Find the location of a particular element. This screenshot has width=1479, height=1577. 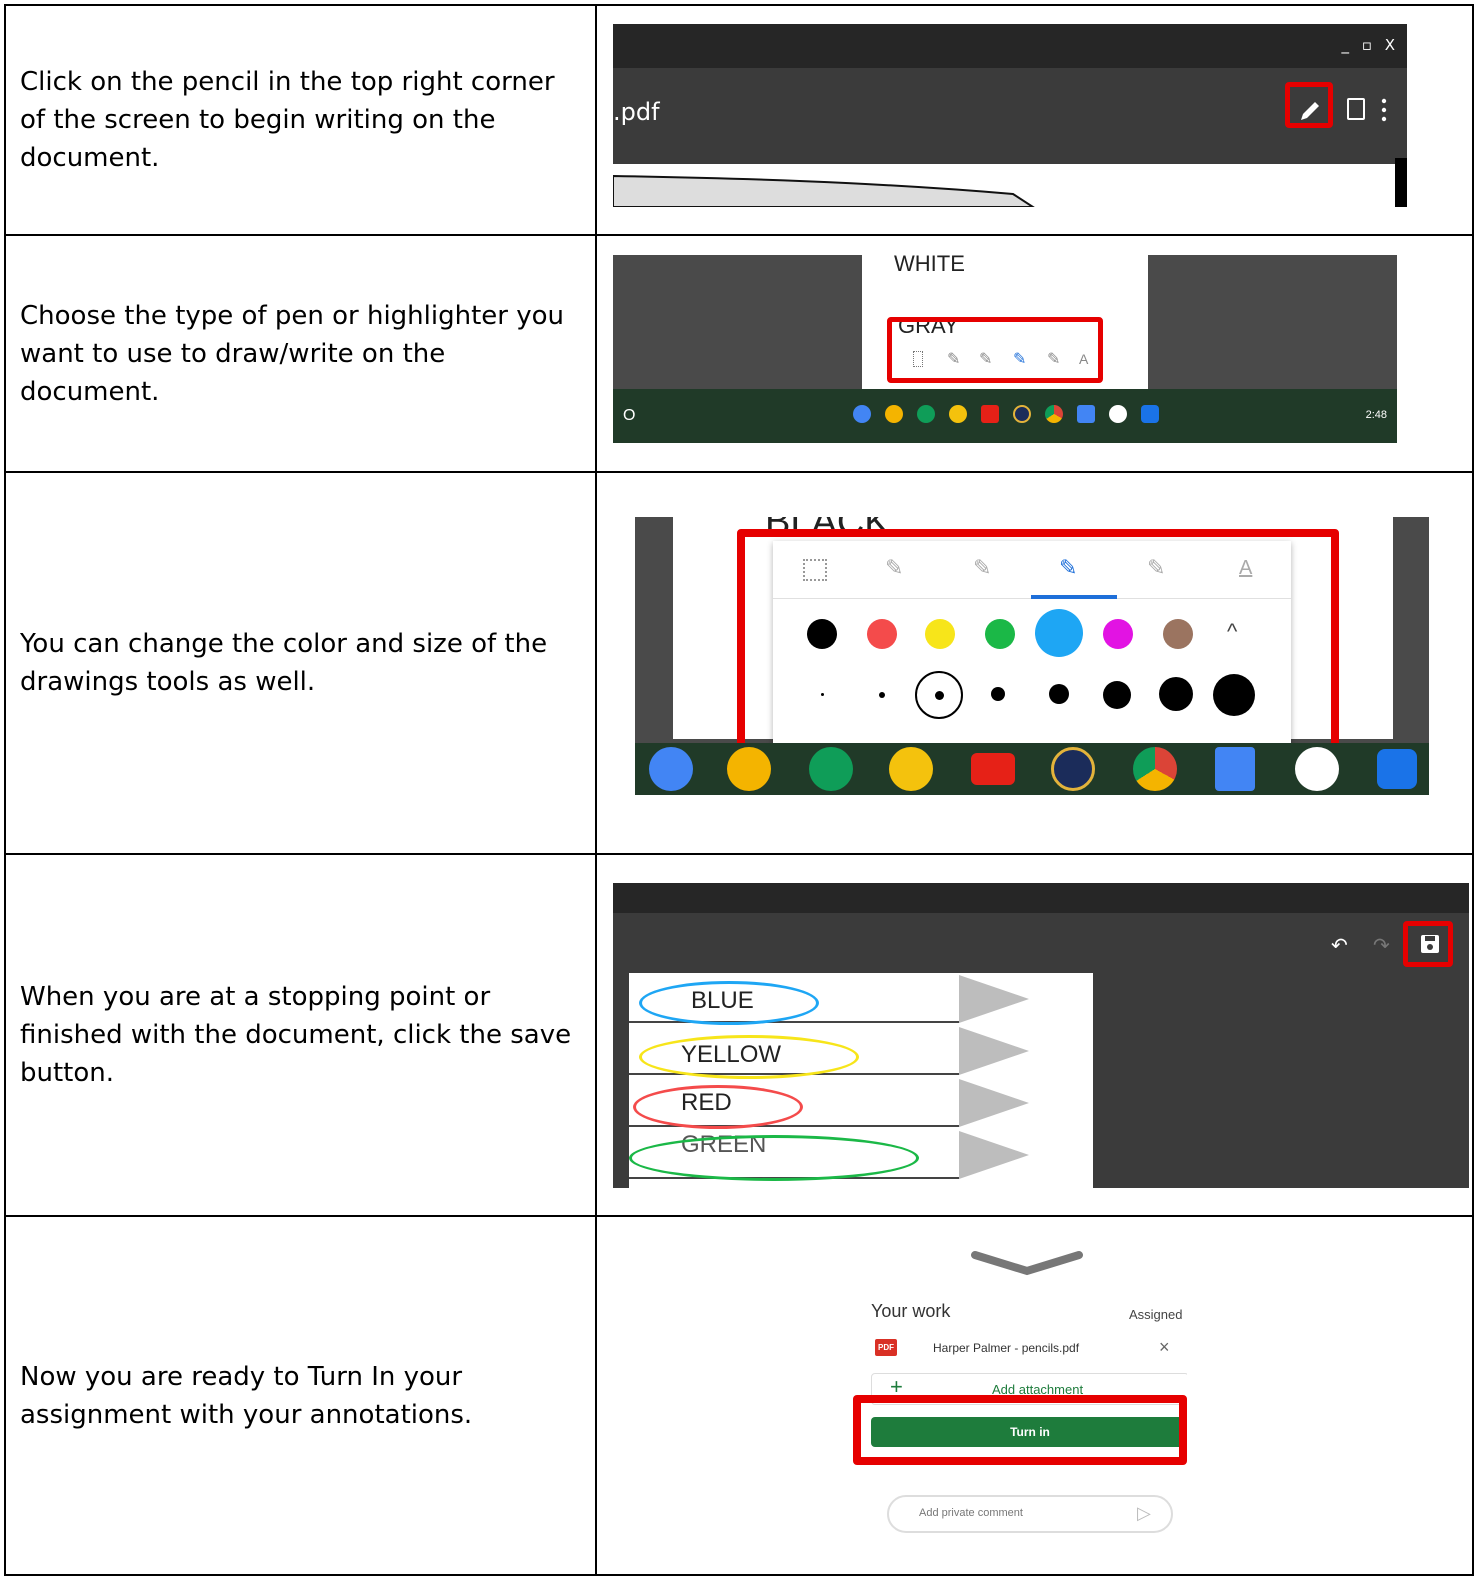

redo-button: ↷ is located at coordinates (1381, 945).